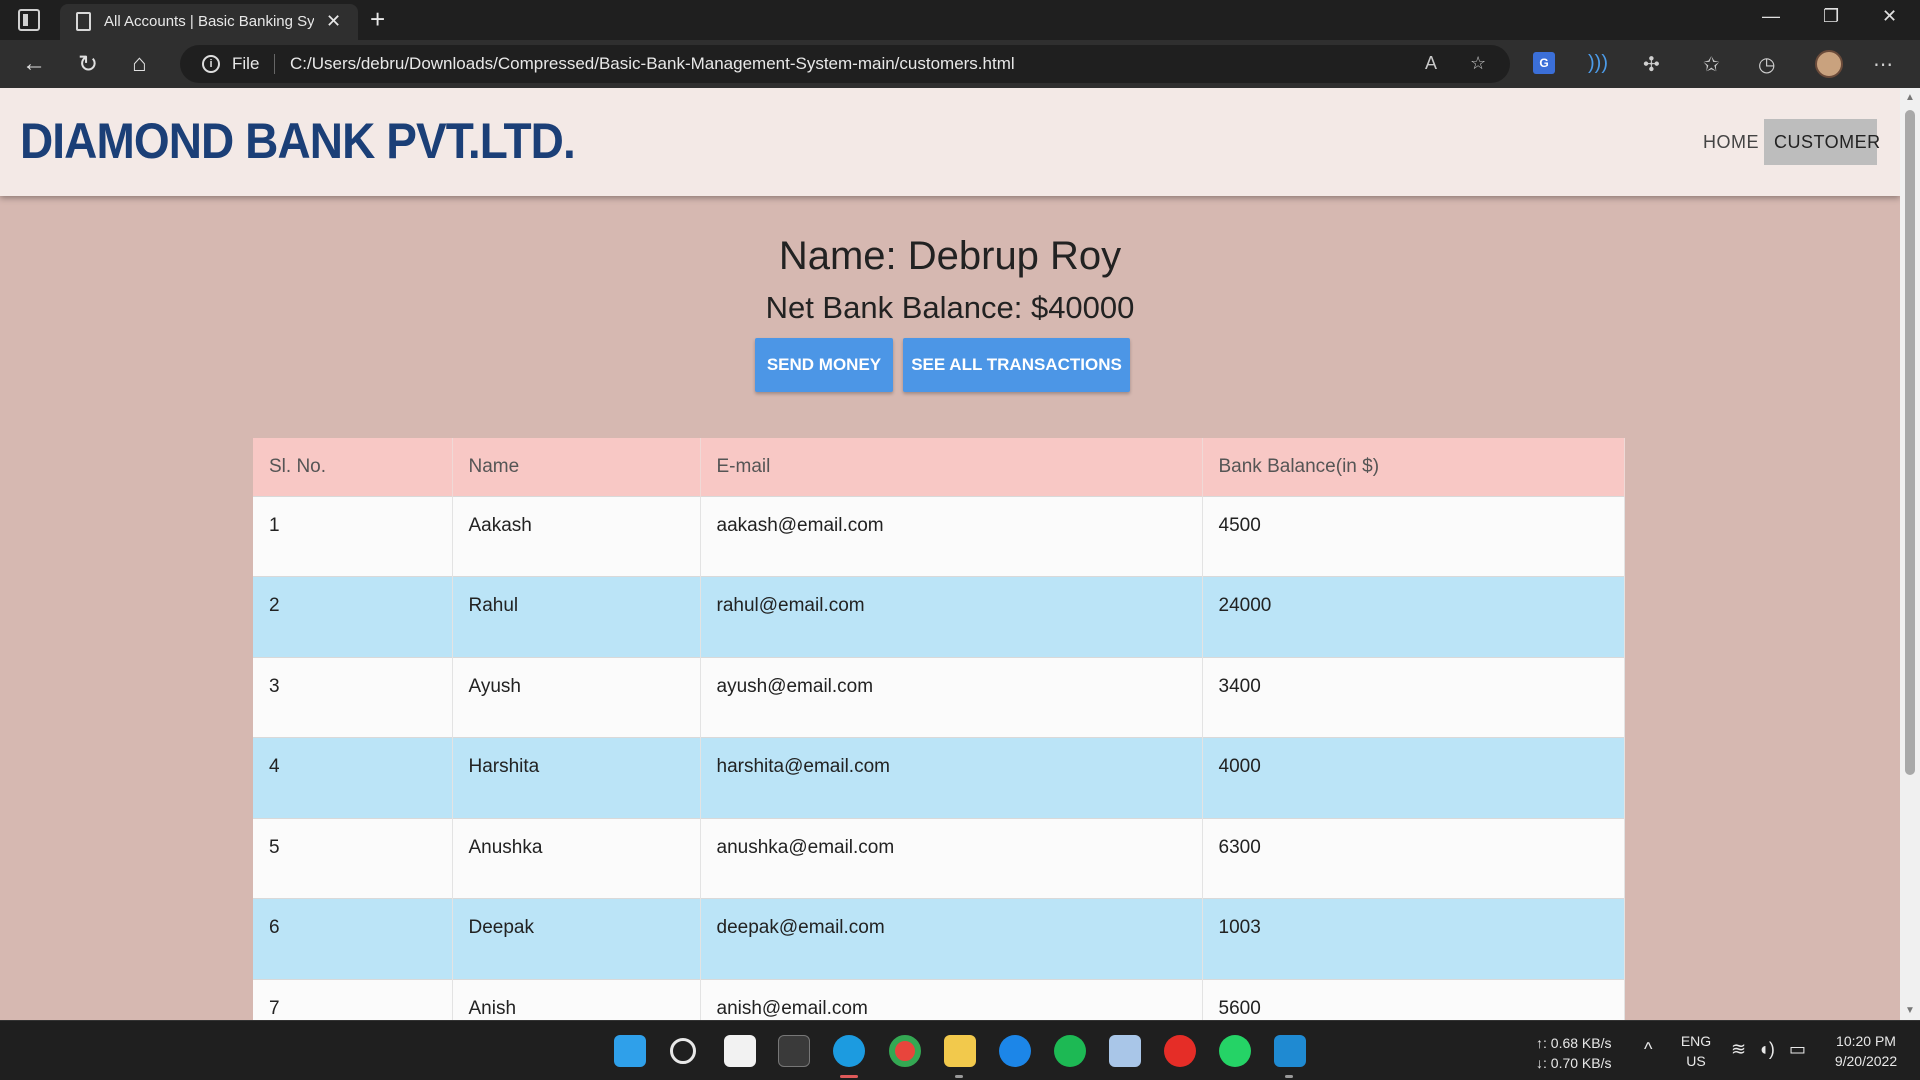 Image resolution: width=1920 pixels, height=1080 pixels. What do you see at coordinates (1413, 697) in the screenshot?
I see `cell-balance: 3400` at bounding box center [1413, 697].